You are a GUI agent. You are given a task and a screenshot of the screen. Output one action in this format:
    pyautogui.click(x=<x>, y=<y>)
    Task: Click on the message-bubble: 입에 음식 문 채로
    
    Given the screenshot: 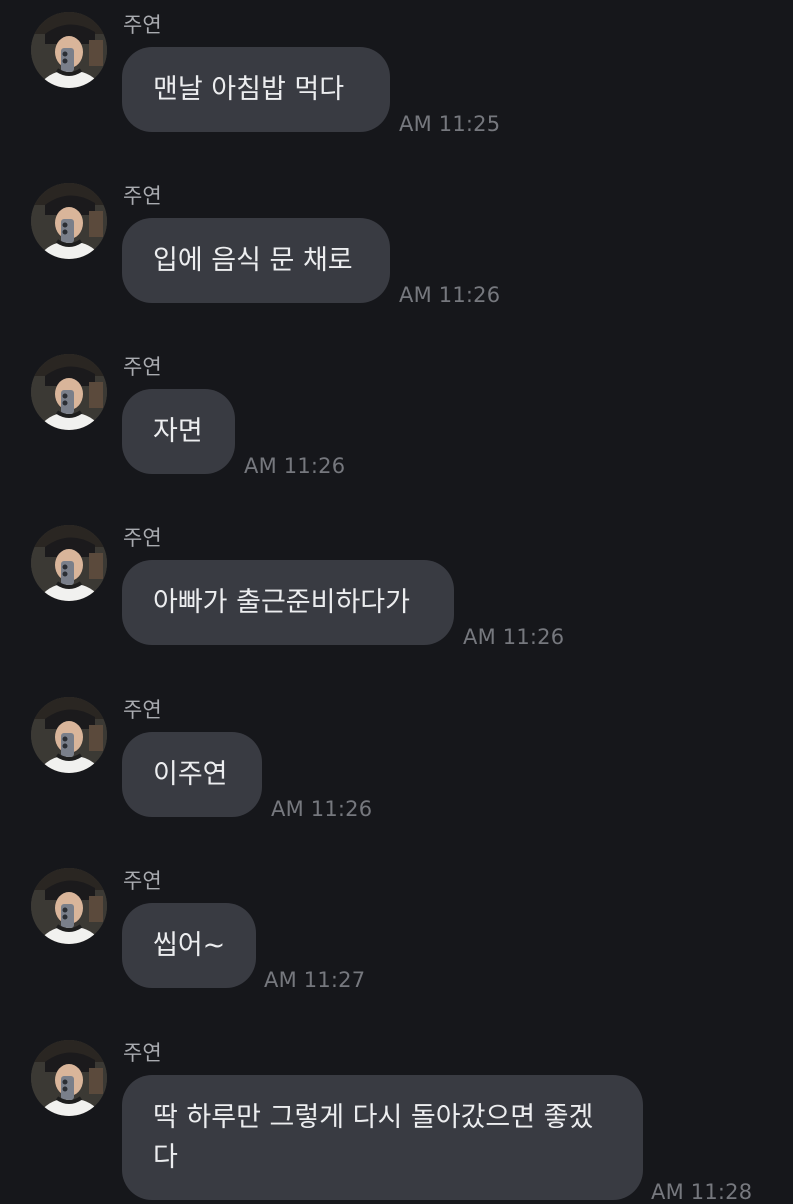 What is the action you would take?
    pyautogui.click(x=256, y=260)
    